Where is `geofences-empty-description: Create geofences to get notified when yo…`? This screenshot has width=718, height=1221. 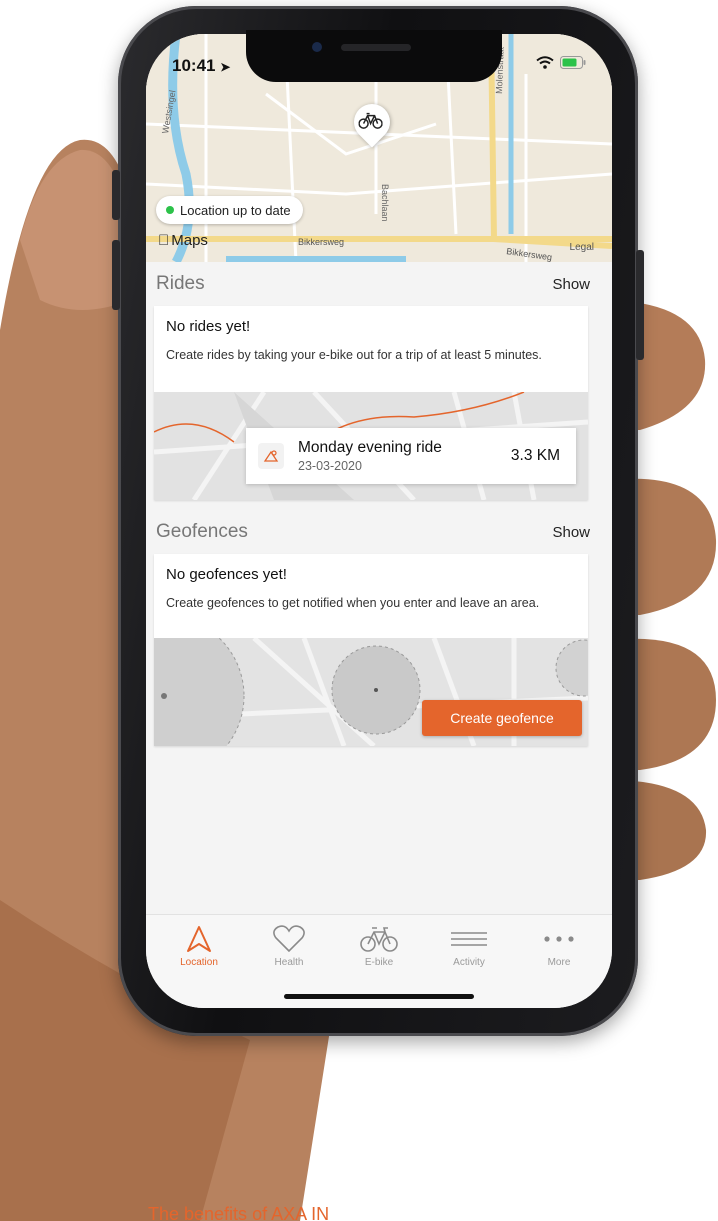
geofences-empty-description: Create geofences to get notified when yo… is located at coordinates (353, 603).